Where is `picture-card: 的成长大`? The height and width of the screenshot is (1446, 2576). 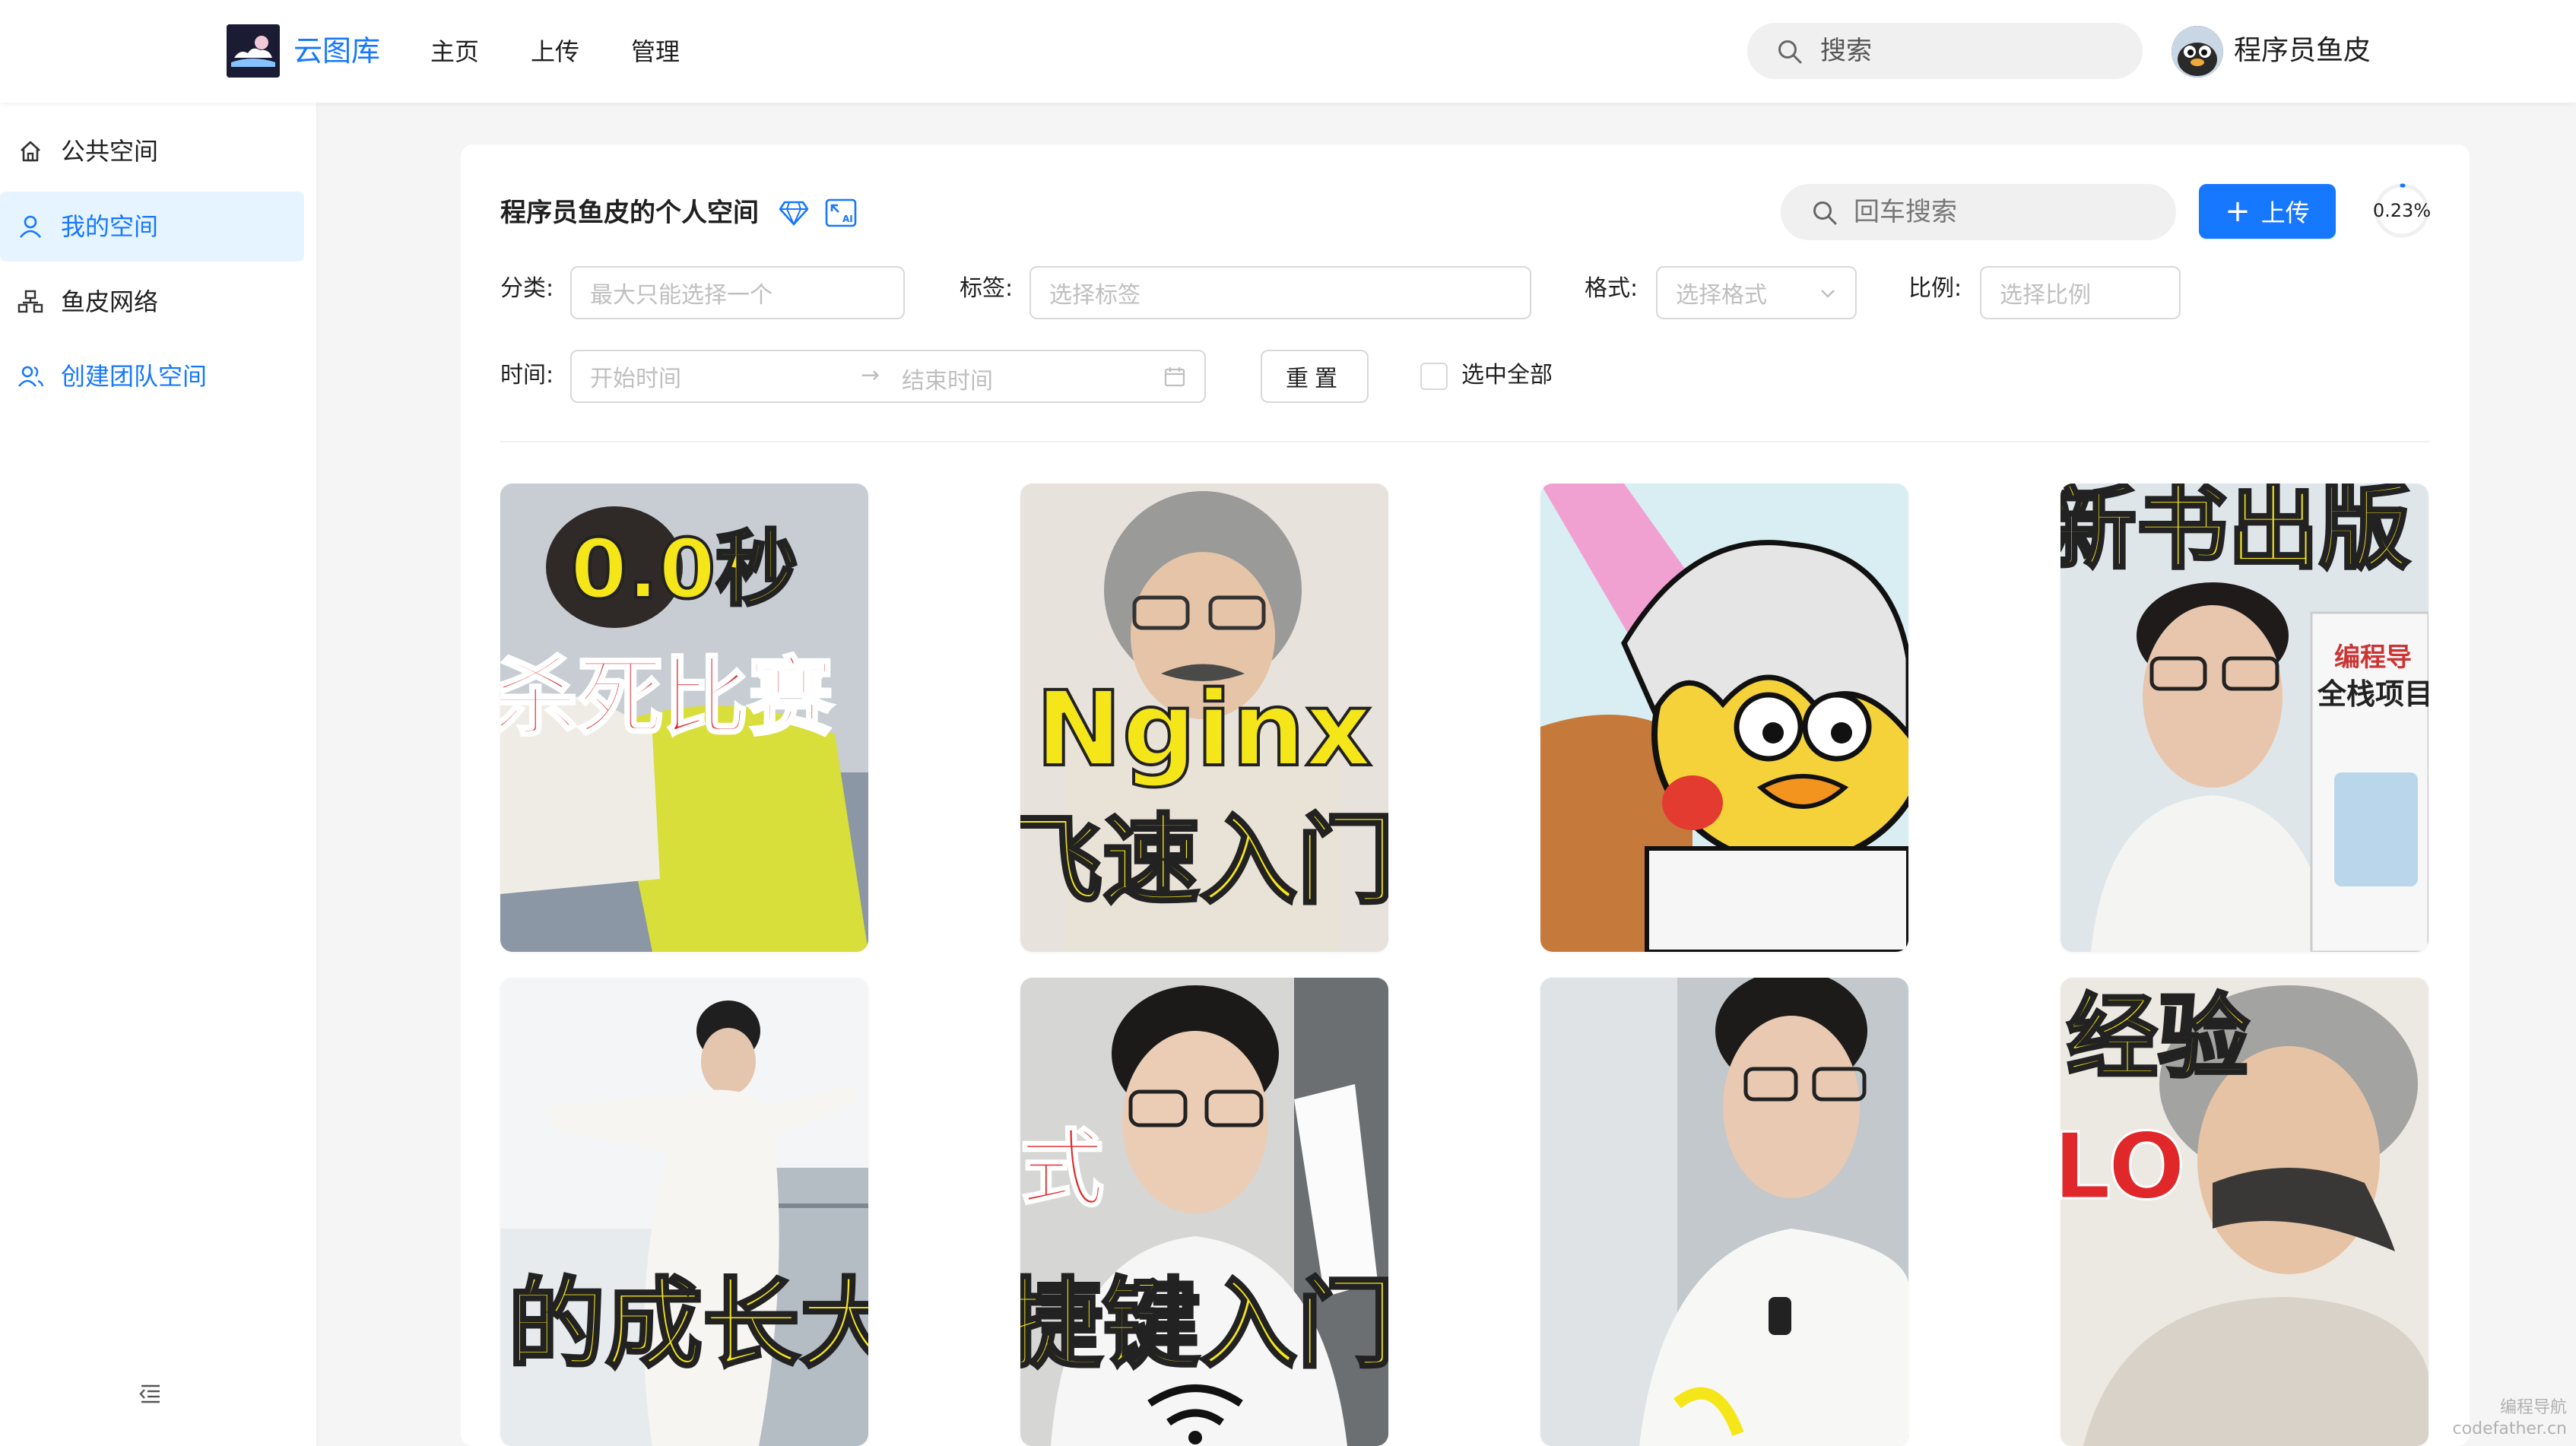 picture-card: 的成长大 is located at coordinates (684, 1212).